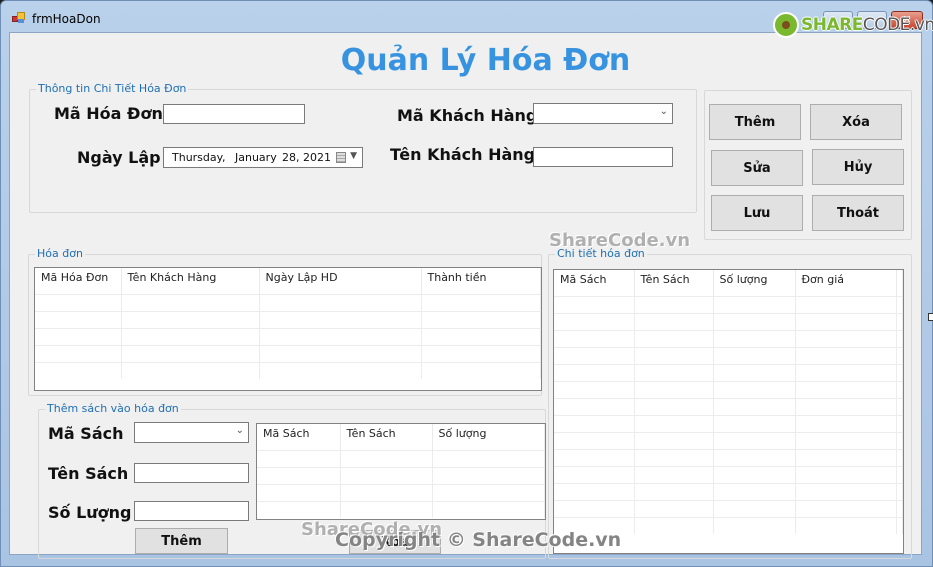 The image size is (933, 567). What do you see at coordinates (856, 122) in the screenshot?
I see `delete-button: Xóa` at bounding box center [856, 122].